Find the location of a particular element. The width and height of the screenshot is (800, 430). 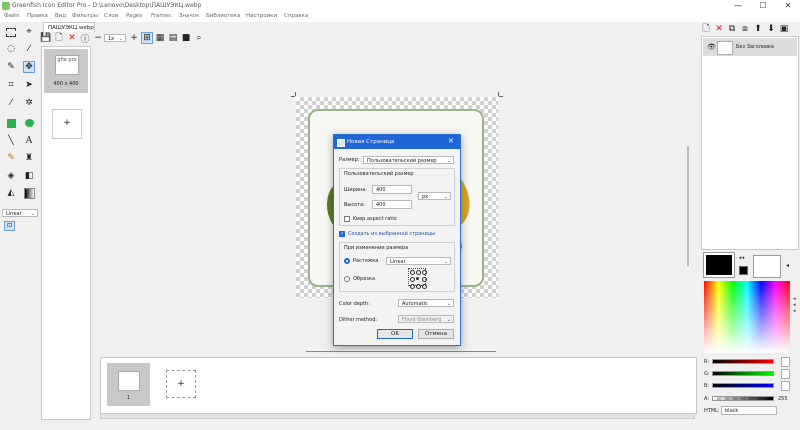

blue-value-field is located at coordinates (785, 386).